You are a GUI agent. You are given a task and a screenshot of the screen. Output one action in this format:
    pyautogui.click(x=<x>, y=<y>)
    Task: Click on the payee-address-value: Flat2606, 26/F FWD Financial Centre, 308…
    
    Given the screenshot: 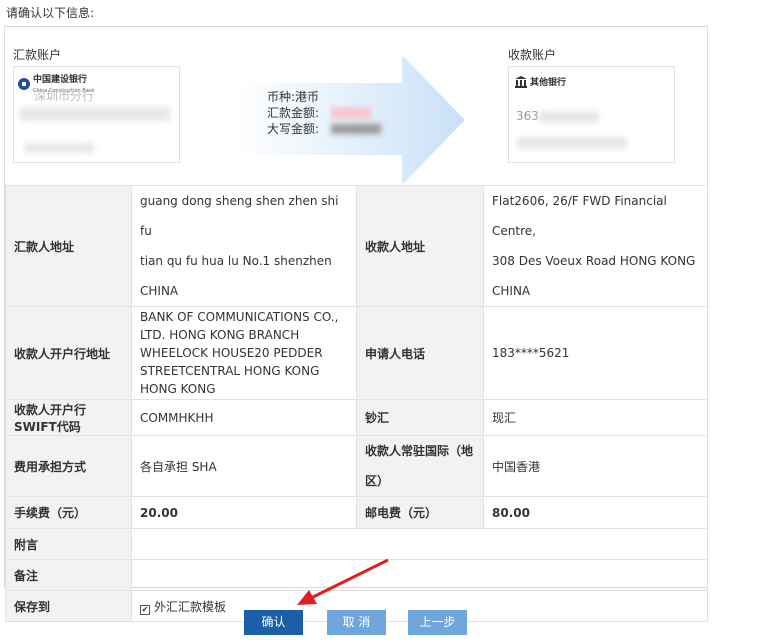 What is the action you would take?
    pyautogui.click(x=595, y=246)
    